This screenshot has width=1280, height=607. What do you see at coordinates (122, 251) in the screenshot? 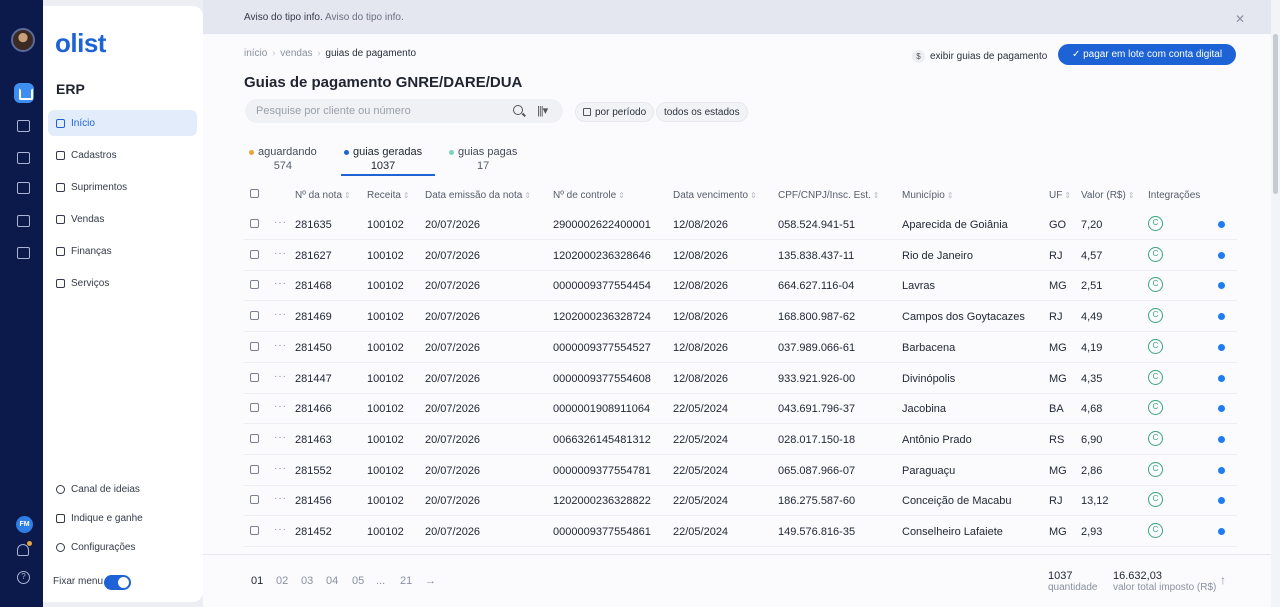
I see `sidebar-item-financas: Finanças` at bounding box center [122, 251].